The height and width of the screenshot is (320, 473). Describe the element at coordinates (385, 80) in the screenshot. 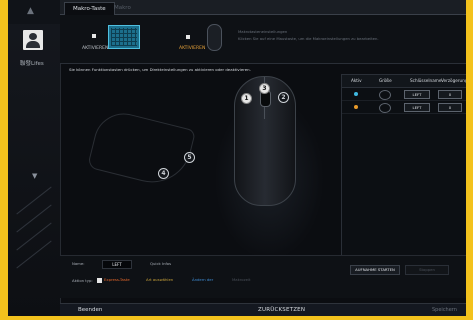

I see `column-size: Größe` at that location.